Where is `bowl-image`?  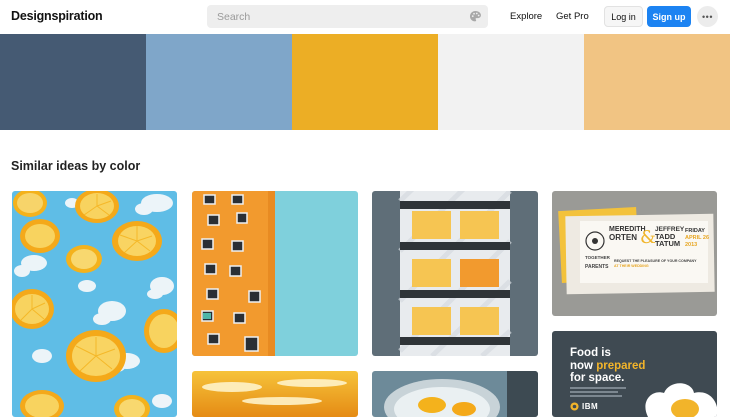 bowl-image is located at coordinates (455, 394).